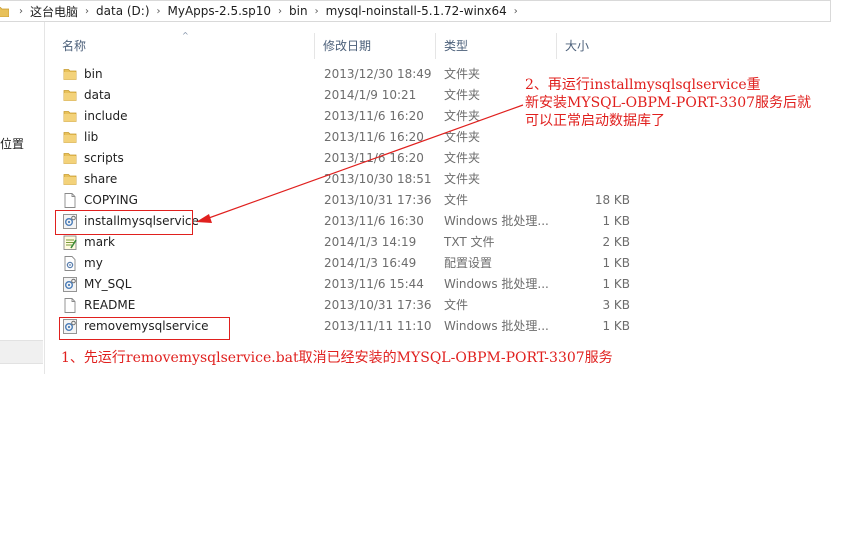 The height and width of the screenshot is (540, 864). What do you see at coordinates (360, 163) in the screenshot?
I see `annotation-arrow` at bounding box center [360, 163].